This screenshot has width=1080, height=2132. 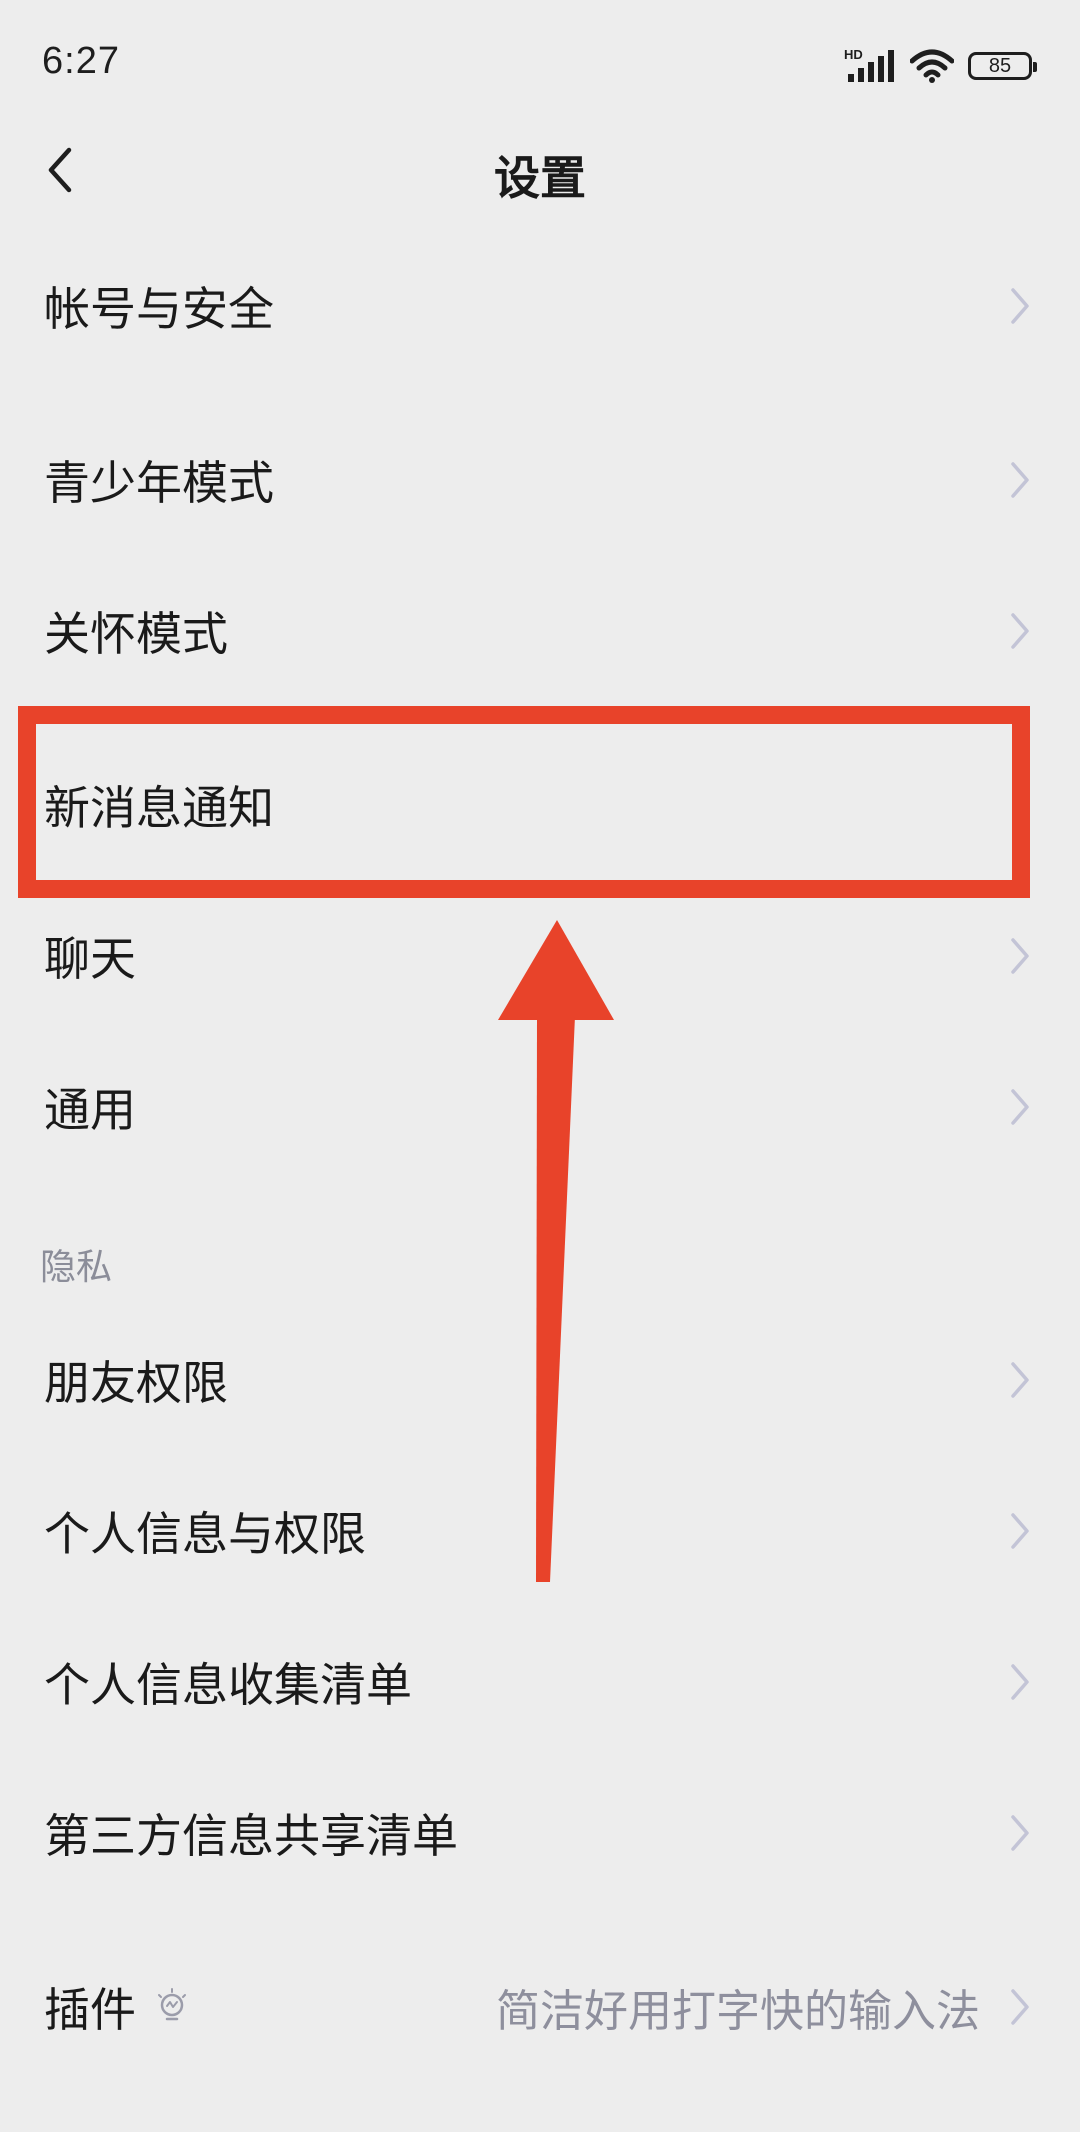 What do you see at coordinates (540, 306) in the screenshot?
I see `settings-item-account-security: 帐号与安全` at bounding box center [540, 306].